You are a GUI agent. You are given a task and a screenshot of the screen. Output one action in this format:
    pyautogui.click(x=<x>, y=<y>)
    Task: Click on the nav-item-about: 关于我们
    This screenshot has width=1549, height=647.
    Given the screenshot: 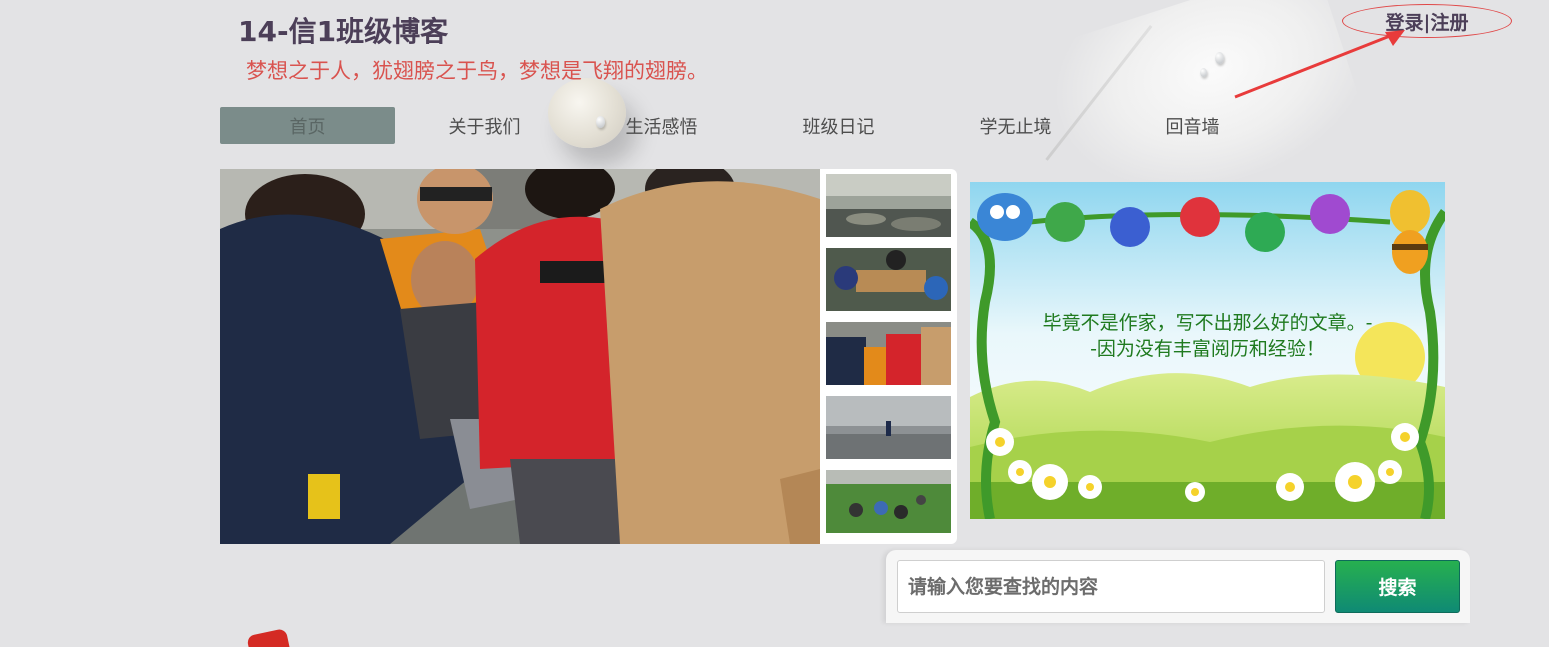 What is the action you would take?
    pyautogui.click(x=484, y=125)
    